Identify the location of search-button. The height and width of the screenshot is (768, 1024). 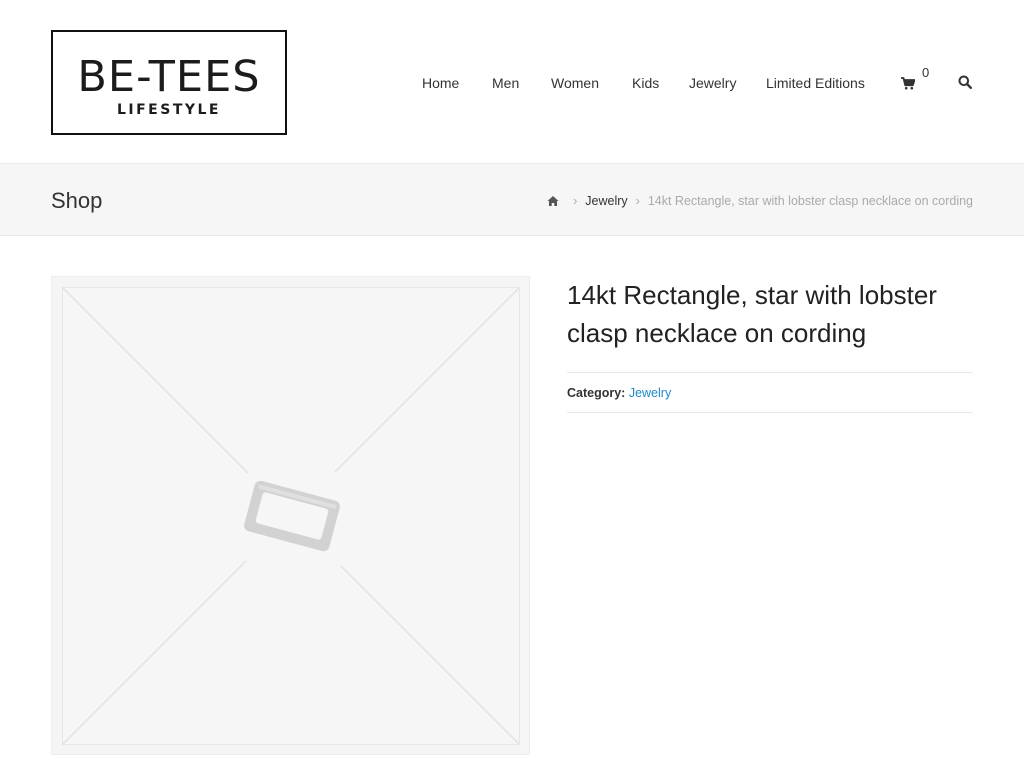
(966, 83).